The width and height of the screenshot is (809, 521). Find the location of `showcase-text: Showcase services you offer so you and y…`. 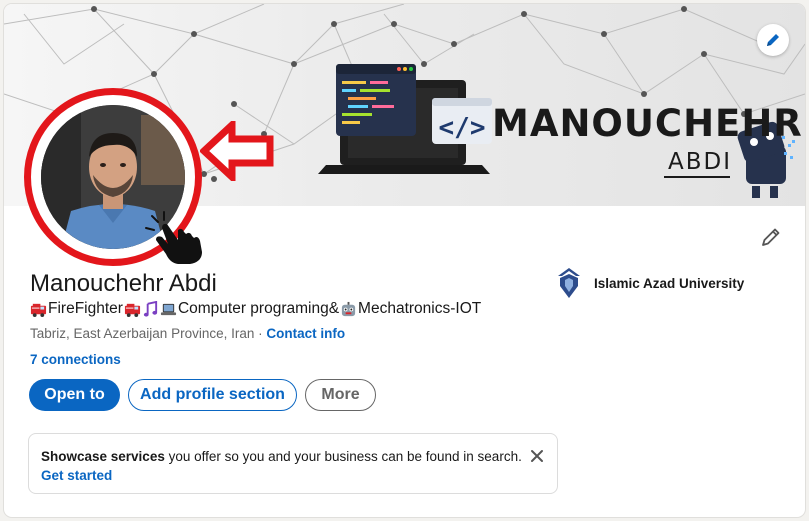

showcase-text: Showcase services you offer so you and y… is located at coordinates (281, 456).